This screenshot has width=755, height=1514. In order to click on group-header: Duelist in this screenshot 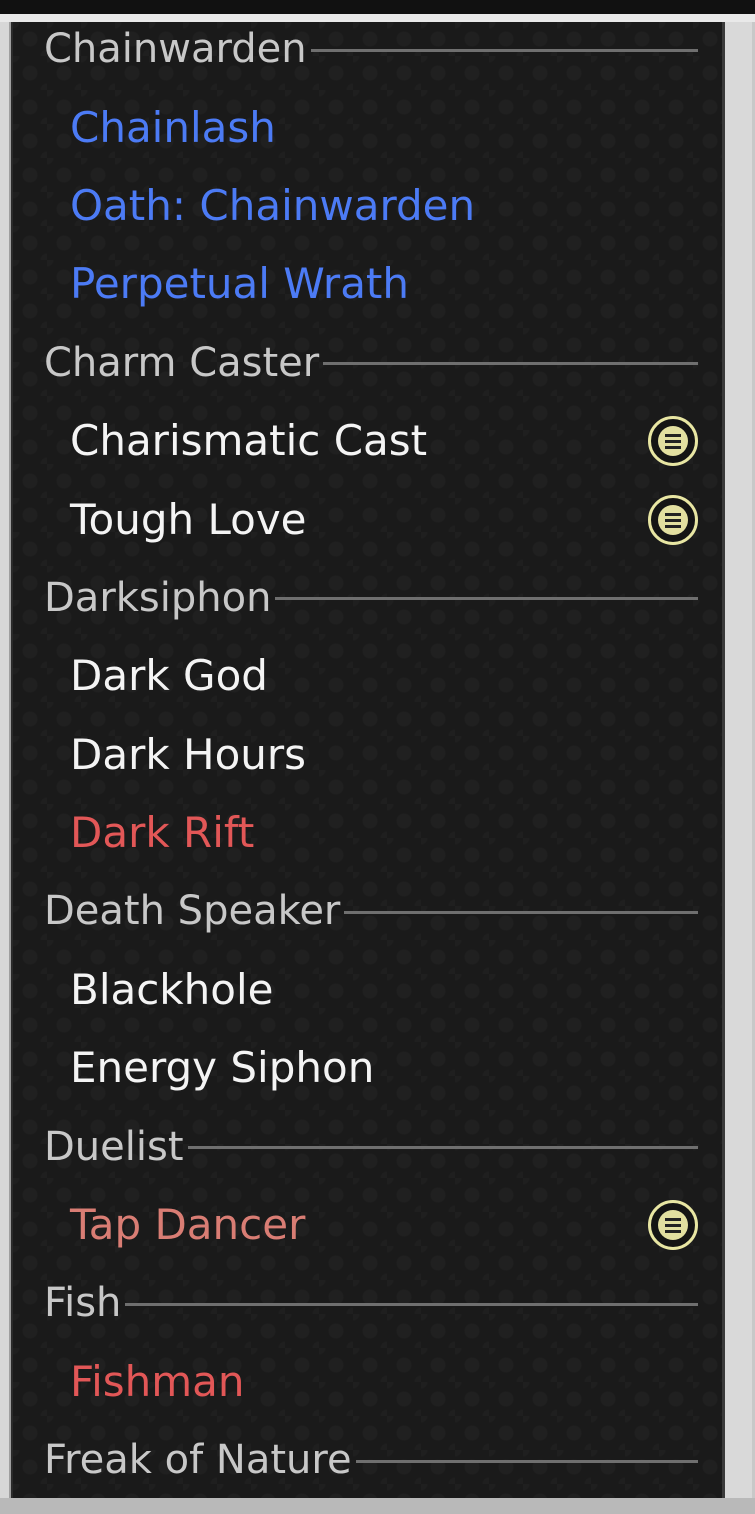, I will do `click(367, 1146)`.